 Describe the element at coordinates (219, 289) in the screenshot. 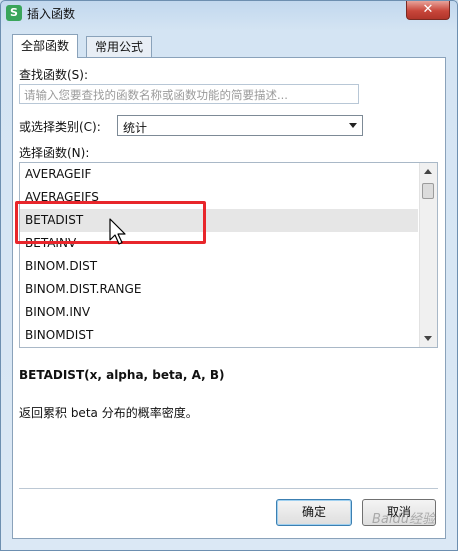

I see `function-list-item: BINOM.DIST.RANGE` at that location.